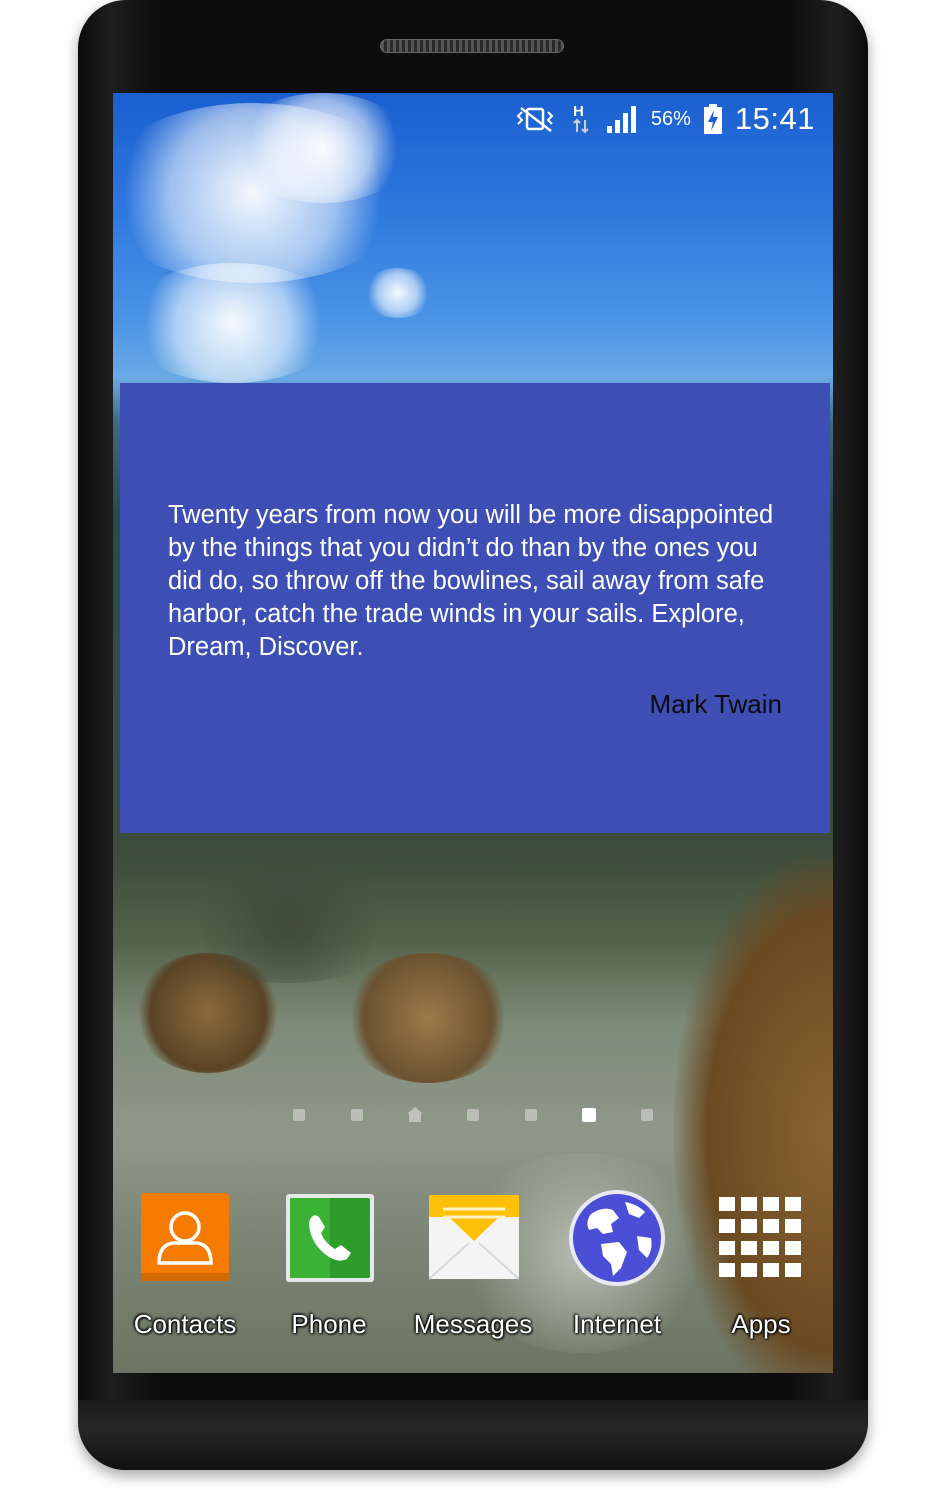 The image size is (945, 1490). Describe the element at coordinates (713, 119) in the screenshot. I see `battery-charging-icon` at that location.